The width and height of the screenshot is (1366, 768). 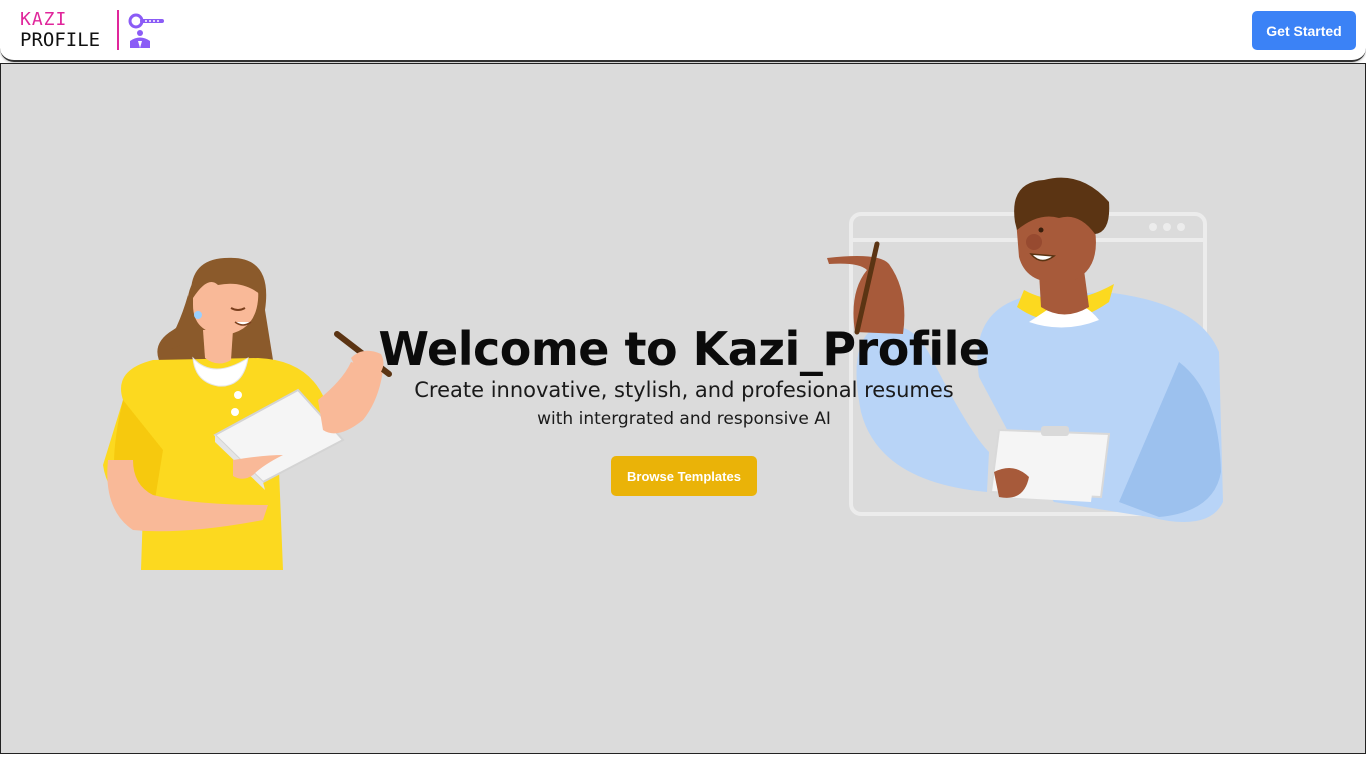 What do you see at coordinates (683, 31) in the screenshot?
I see `top-navbar: KAZI PROFILE Get Started` at bounding box center [683, 31].